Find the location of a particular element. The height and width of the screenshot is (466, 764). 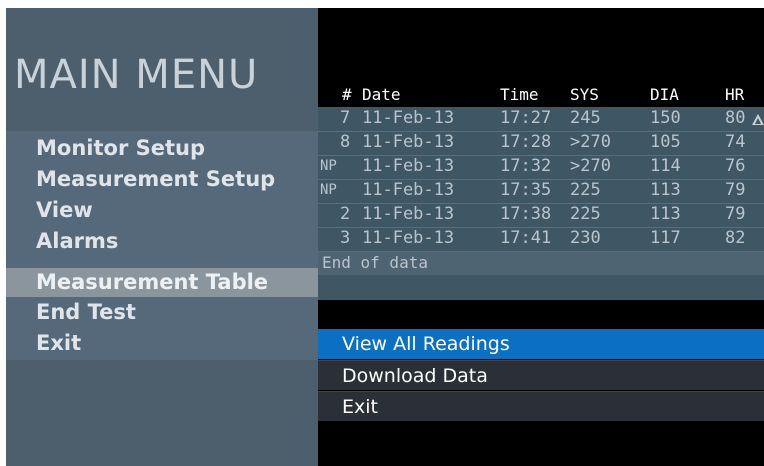

header-date: Date is located at coordinates (381, 94).